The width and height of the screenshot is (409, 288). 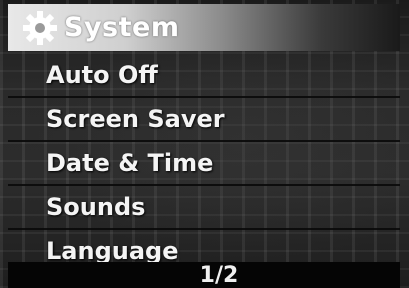 I want to click on menu-item-date-time: Date & Time, so click(x=204, y=164).